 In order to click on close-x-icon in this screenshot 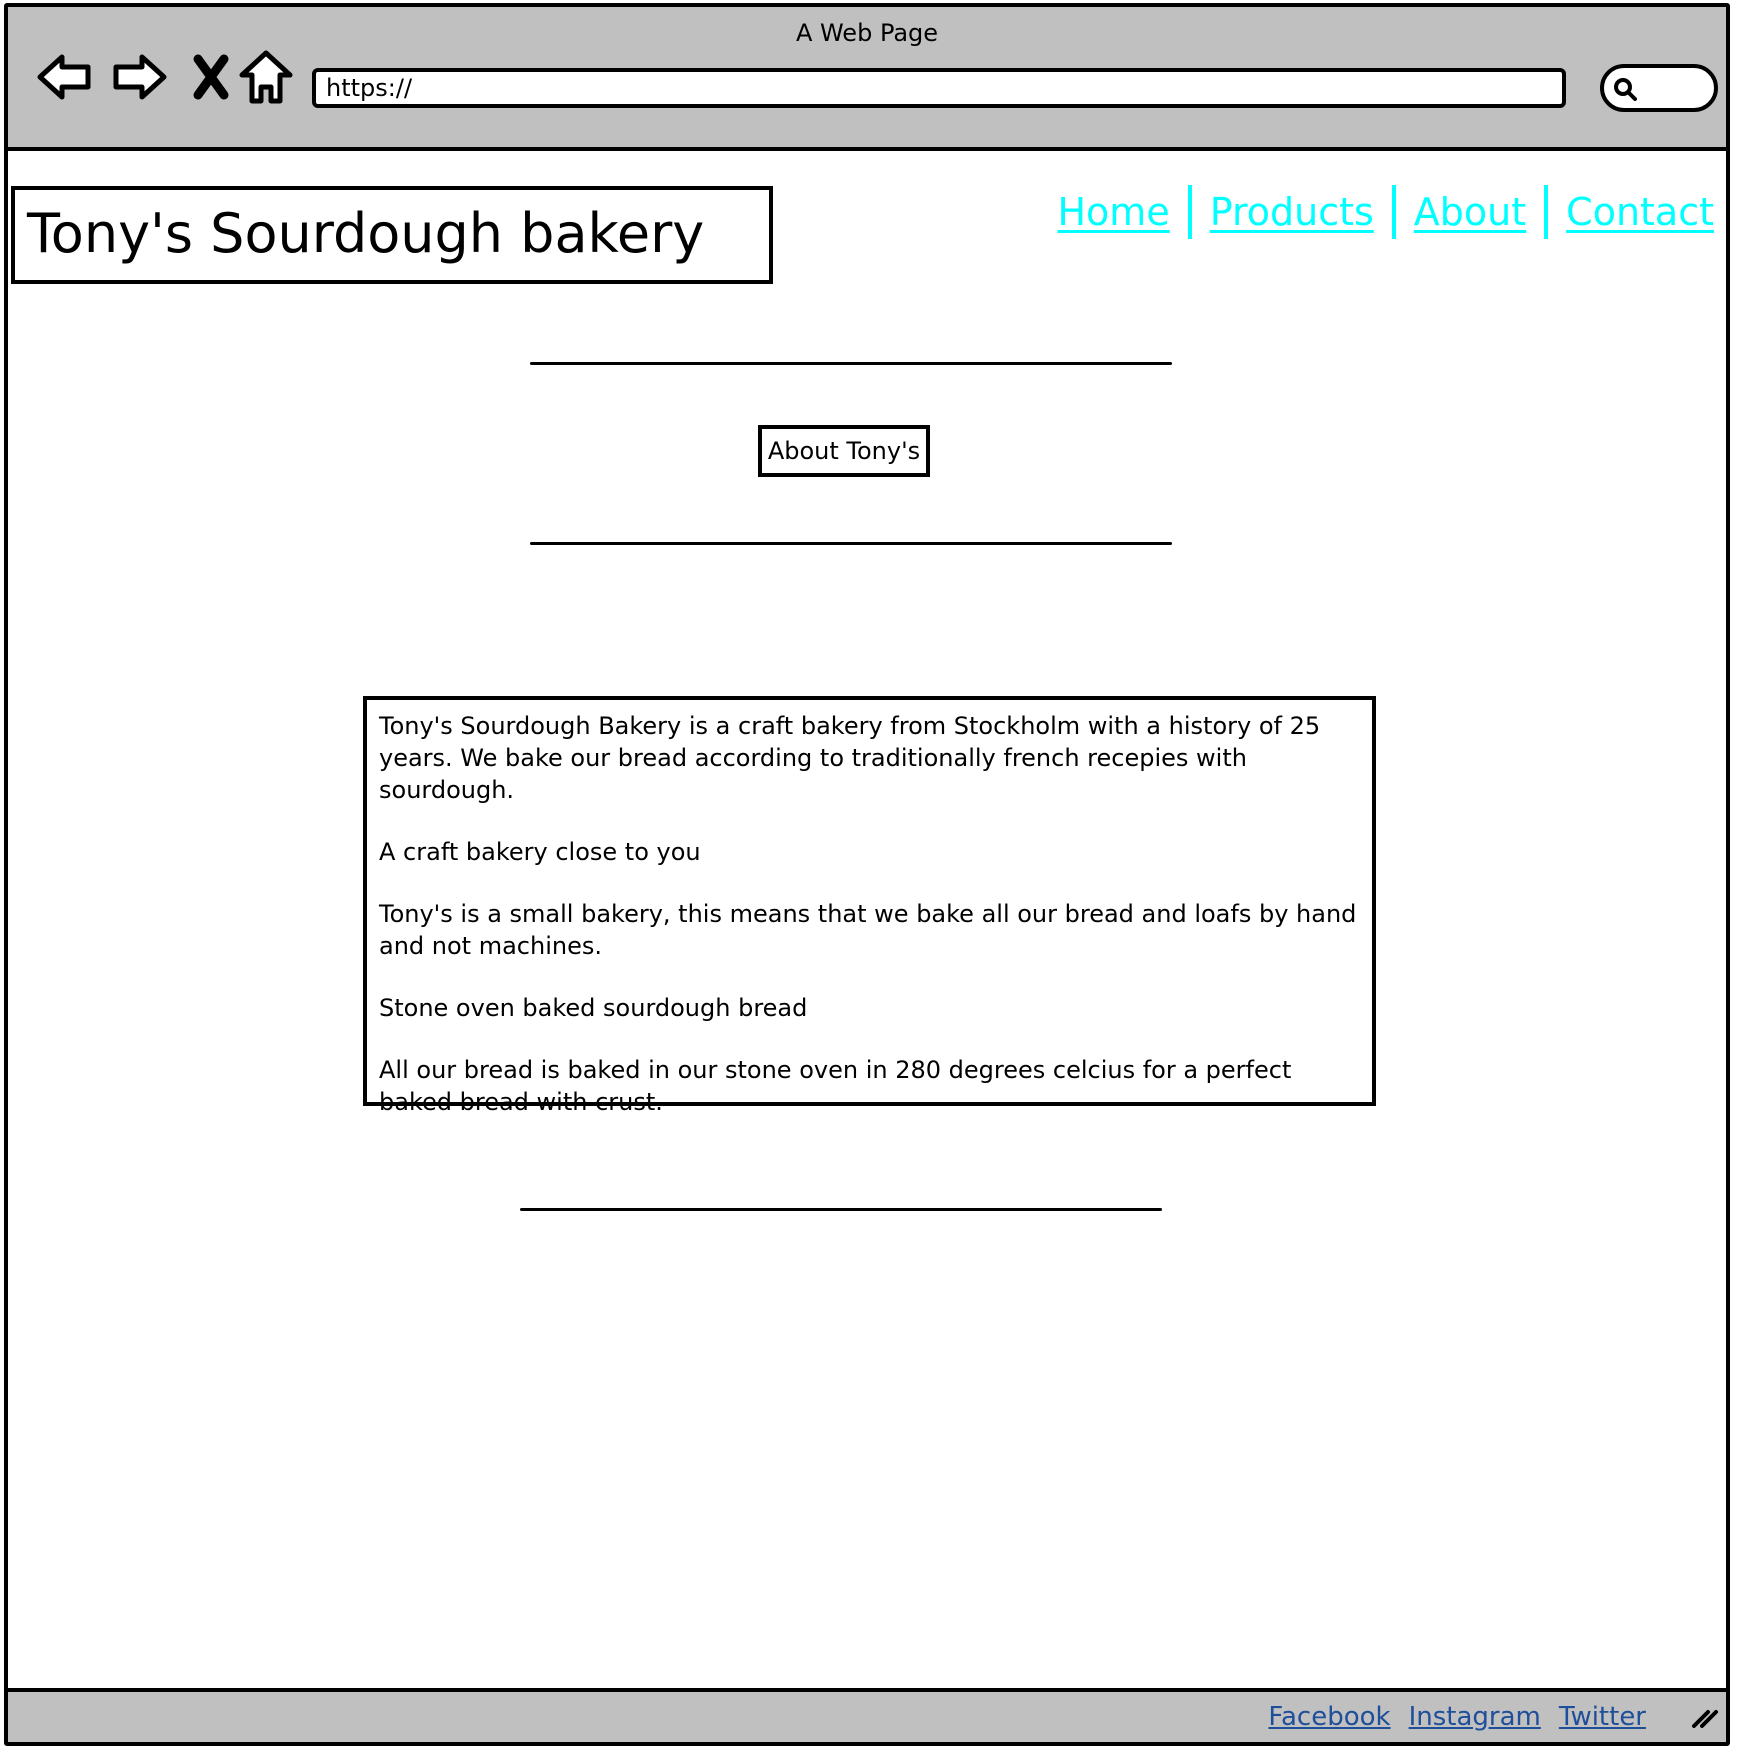, I will do `click(210, 77)`.